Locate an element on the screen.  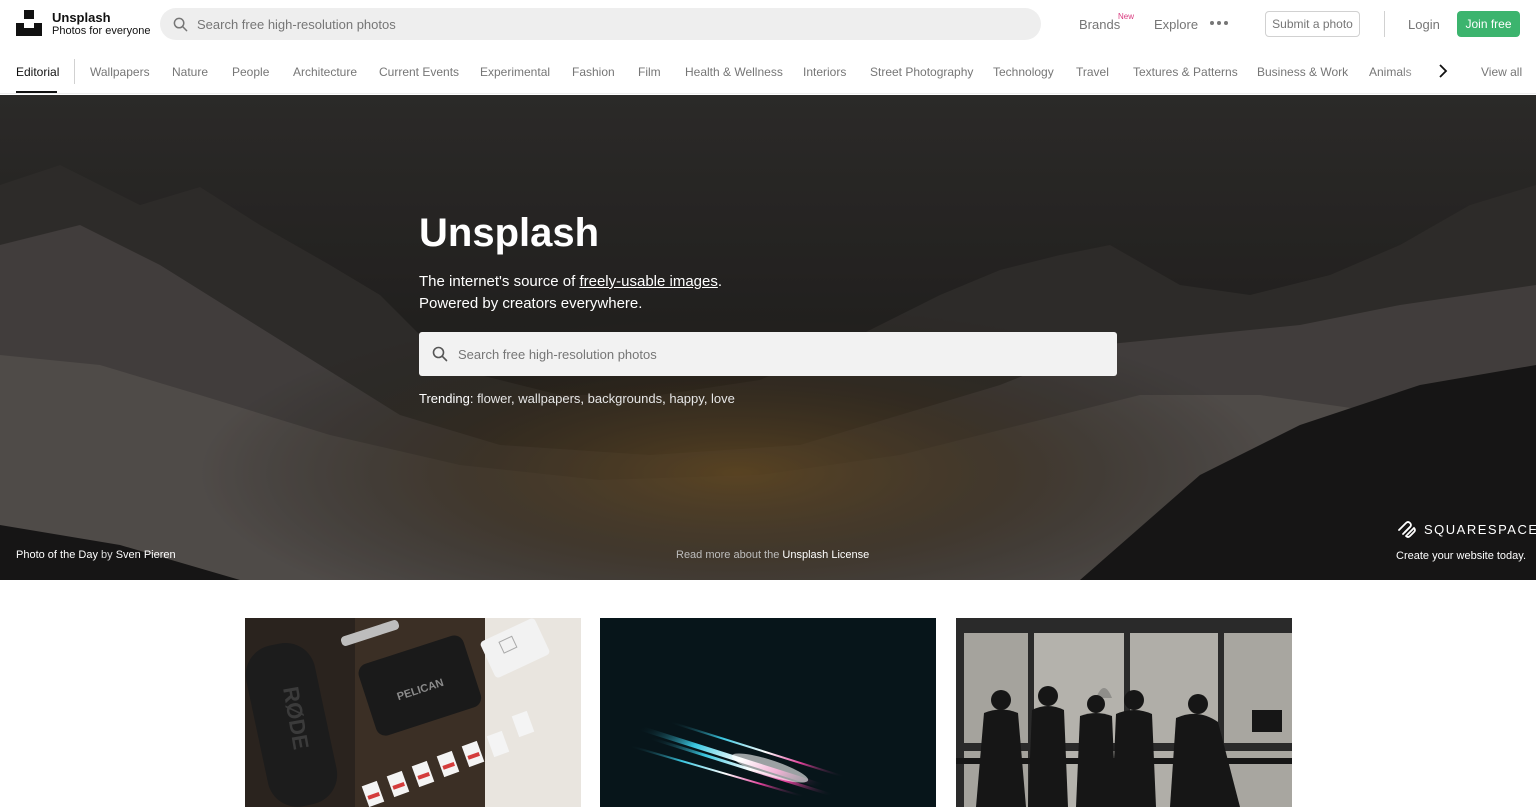
chevron-right-icon is located at coordinates (1443, 71).